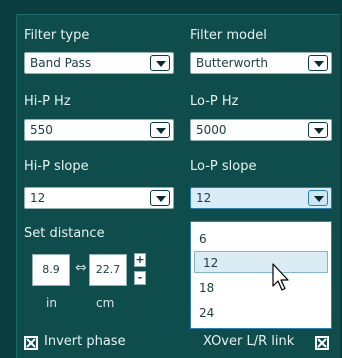 The height and width of the screenshot is (358, 342). Describe the element at coordinates (261, 239) in the screenshot. I see `lop-slope-option: 6` at that location.